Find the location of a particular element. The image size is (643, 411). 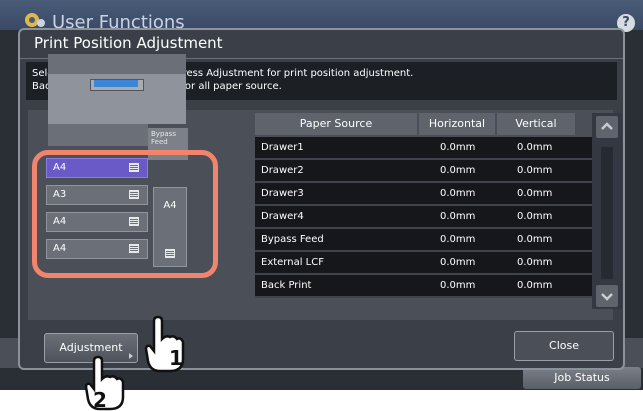

machine-lower is located at coordinates (98, 135).